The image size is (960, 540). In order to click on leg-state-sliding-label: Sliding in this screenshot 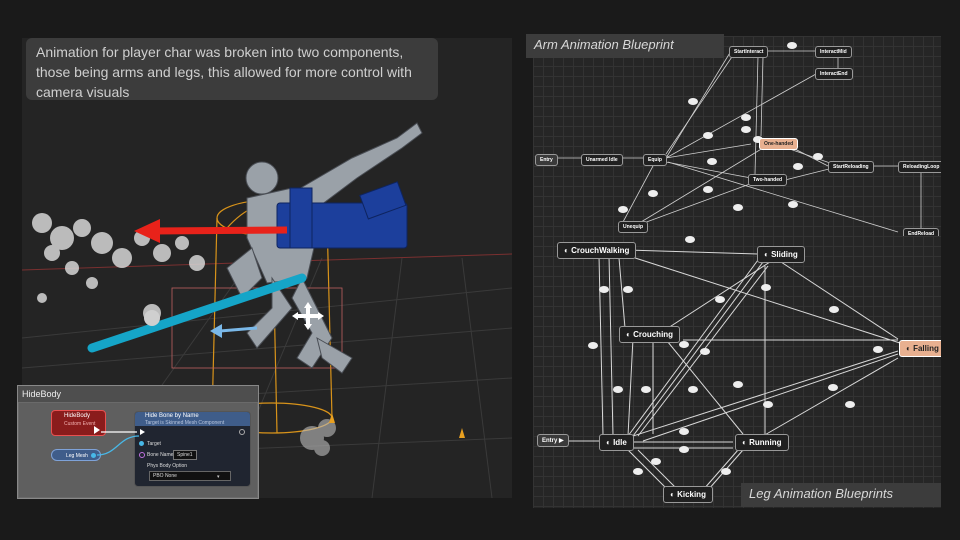, I will do `click(784, 254)`.